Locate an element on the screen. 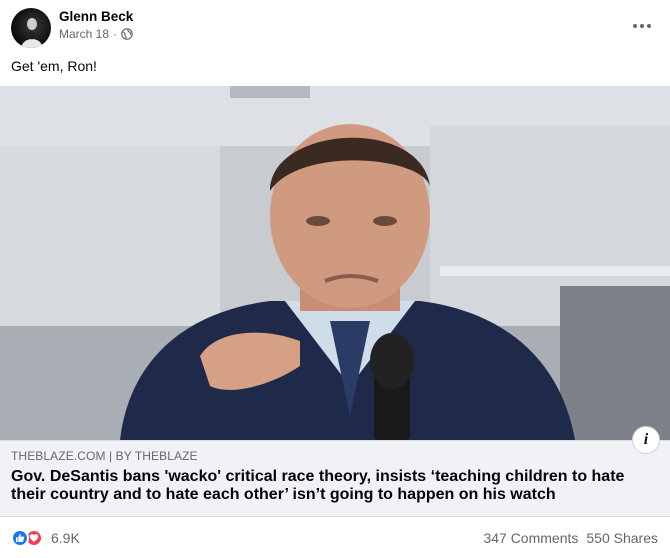  reactions-summary: 6.9K is located at coordinates (45, 538).